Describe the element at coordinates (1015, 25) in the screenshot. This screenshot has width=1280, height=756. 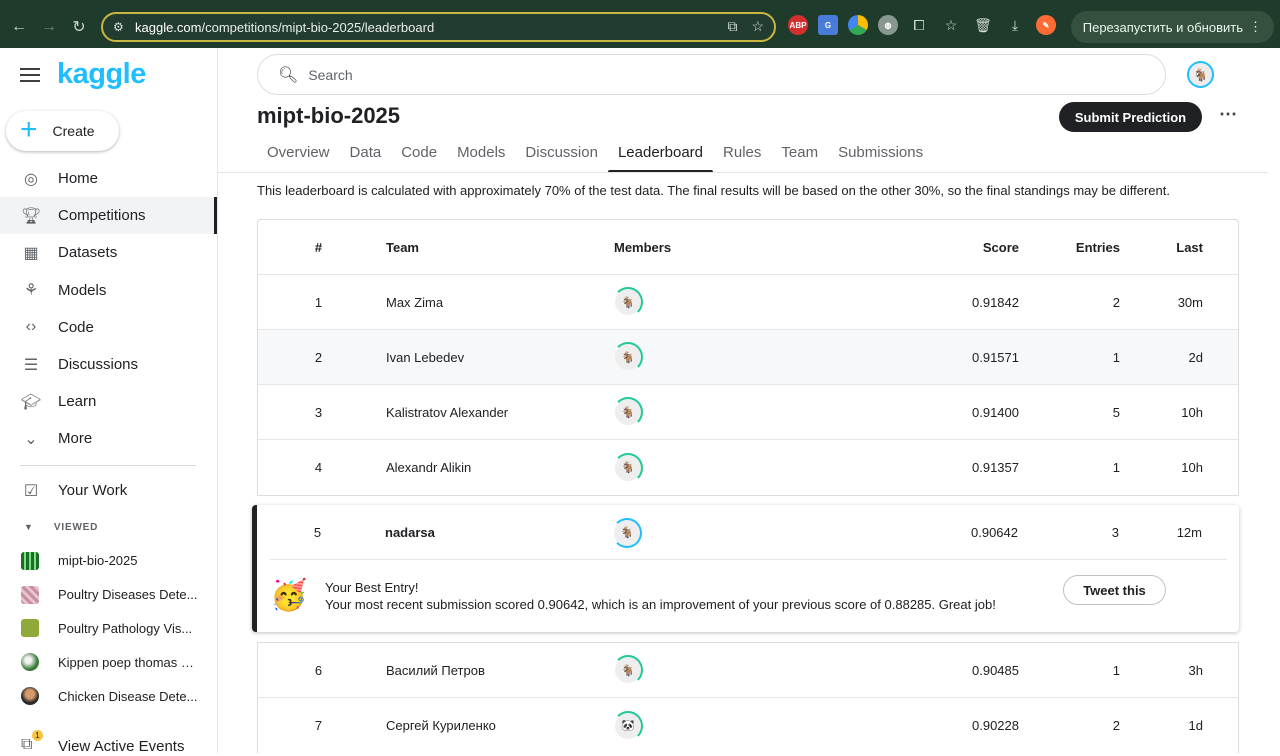
I see `download-icon: ⤓` at that location.